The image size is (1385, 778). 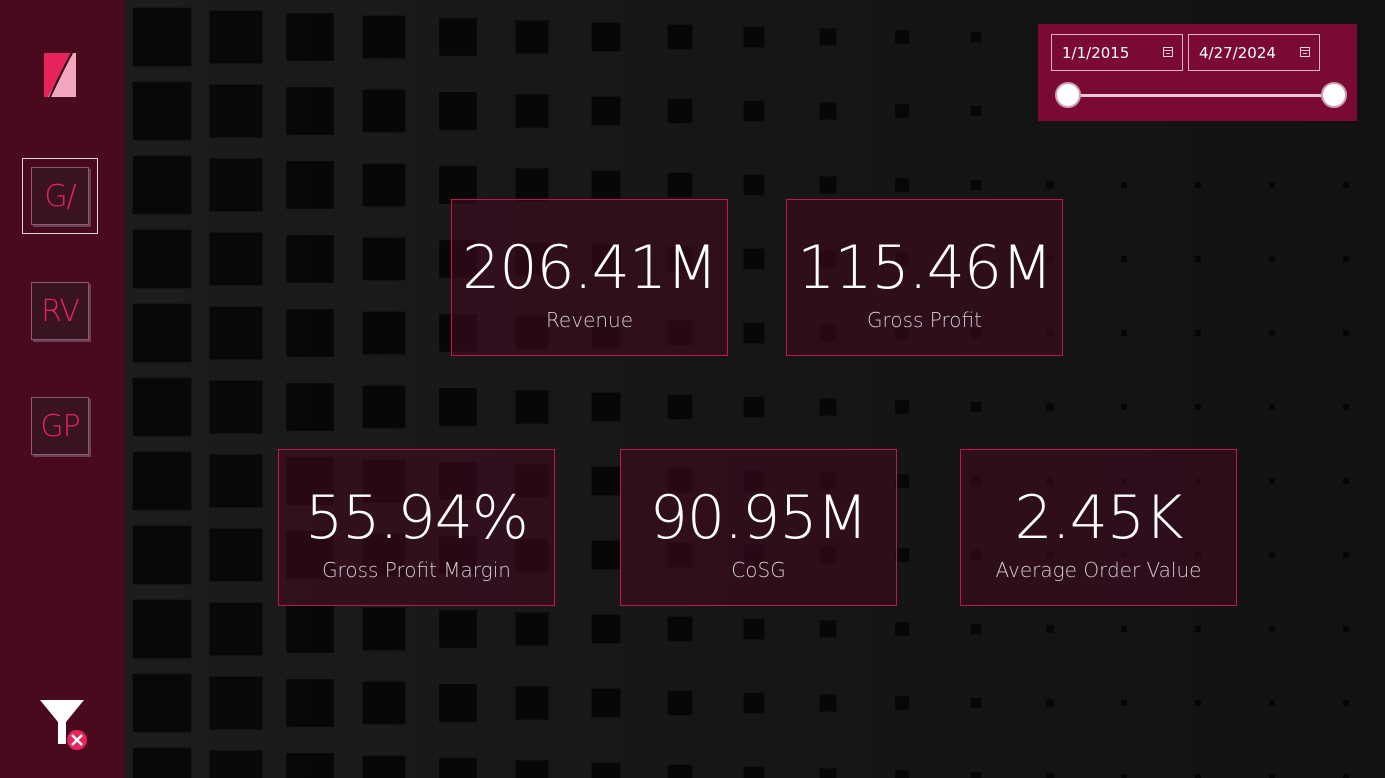 I want to click on nav-button-gross-profit: GP, so click(x=60, y=426).